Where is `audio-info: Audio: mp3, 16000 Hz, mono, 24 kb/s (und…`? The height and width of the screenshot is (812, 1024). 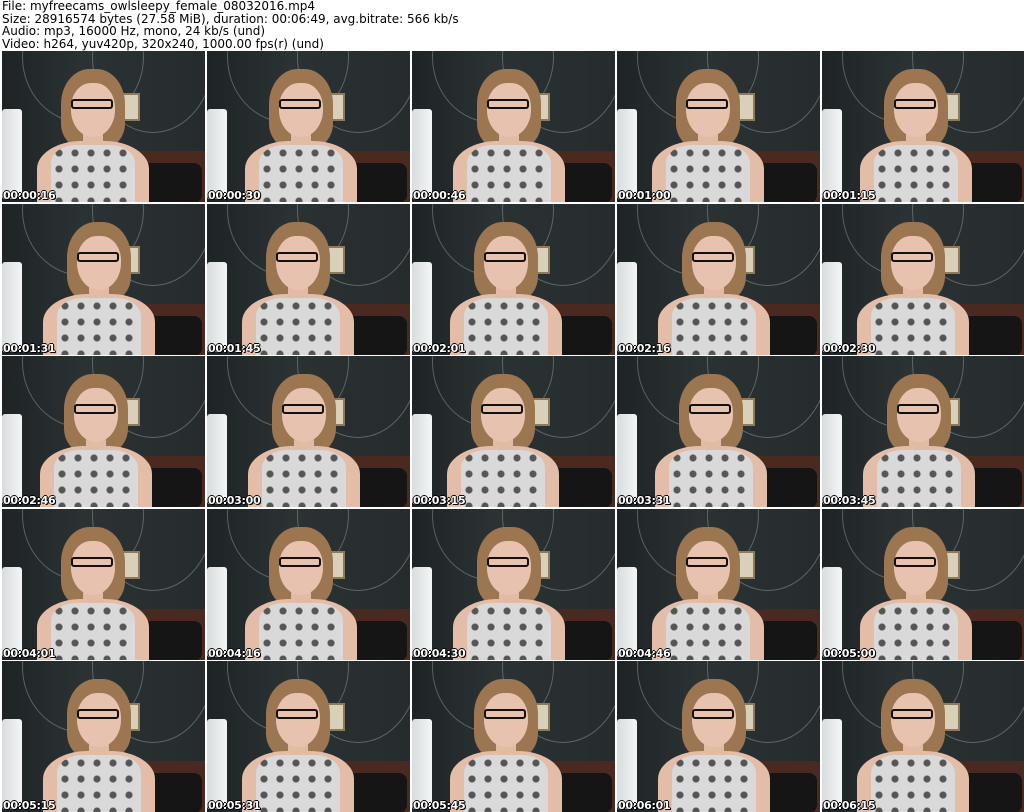 audio-info: Audio: mp3, 16000 Hz, mono, 24 kb/s (und… is located at coordinates (134, 31).